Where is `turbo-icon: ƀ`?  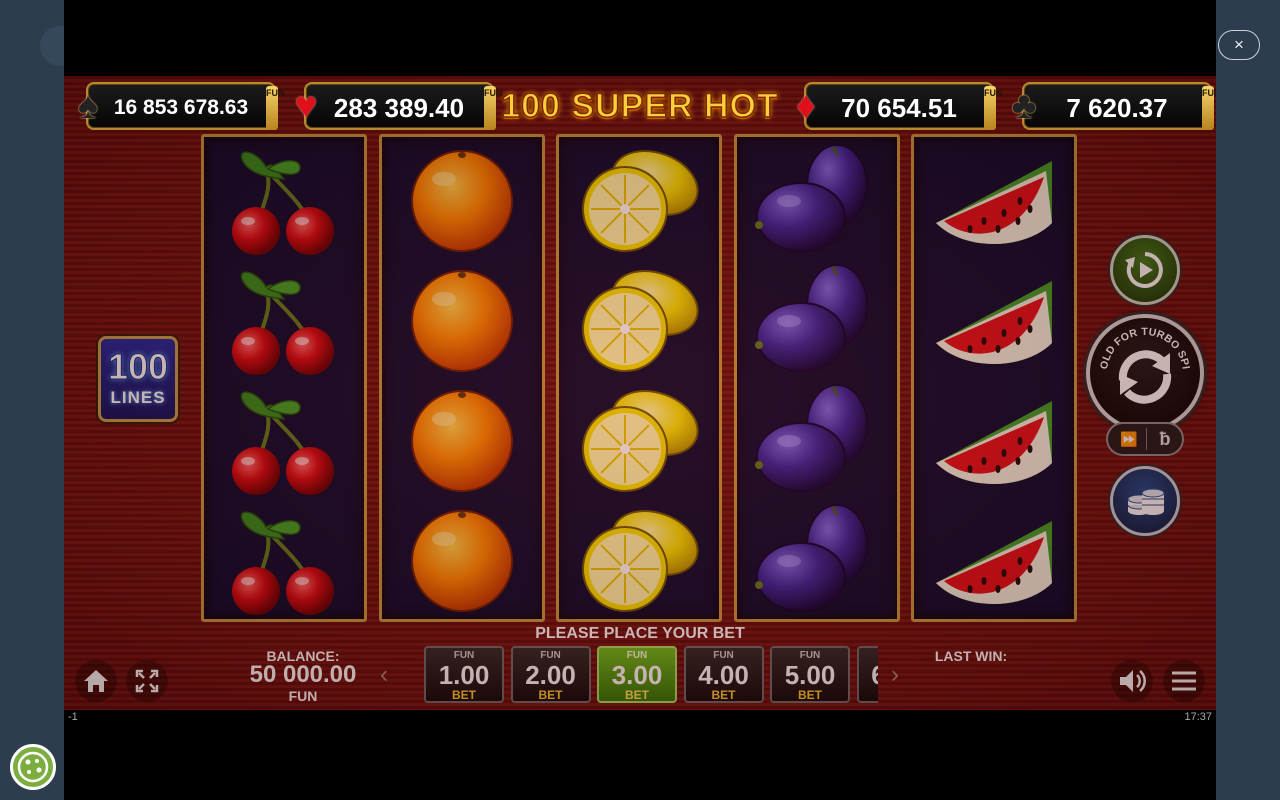 turbo-icon: ƀ is located at coordinates (1165, 439).